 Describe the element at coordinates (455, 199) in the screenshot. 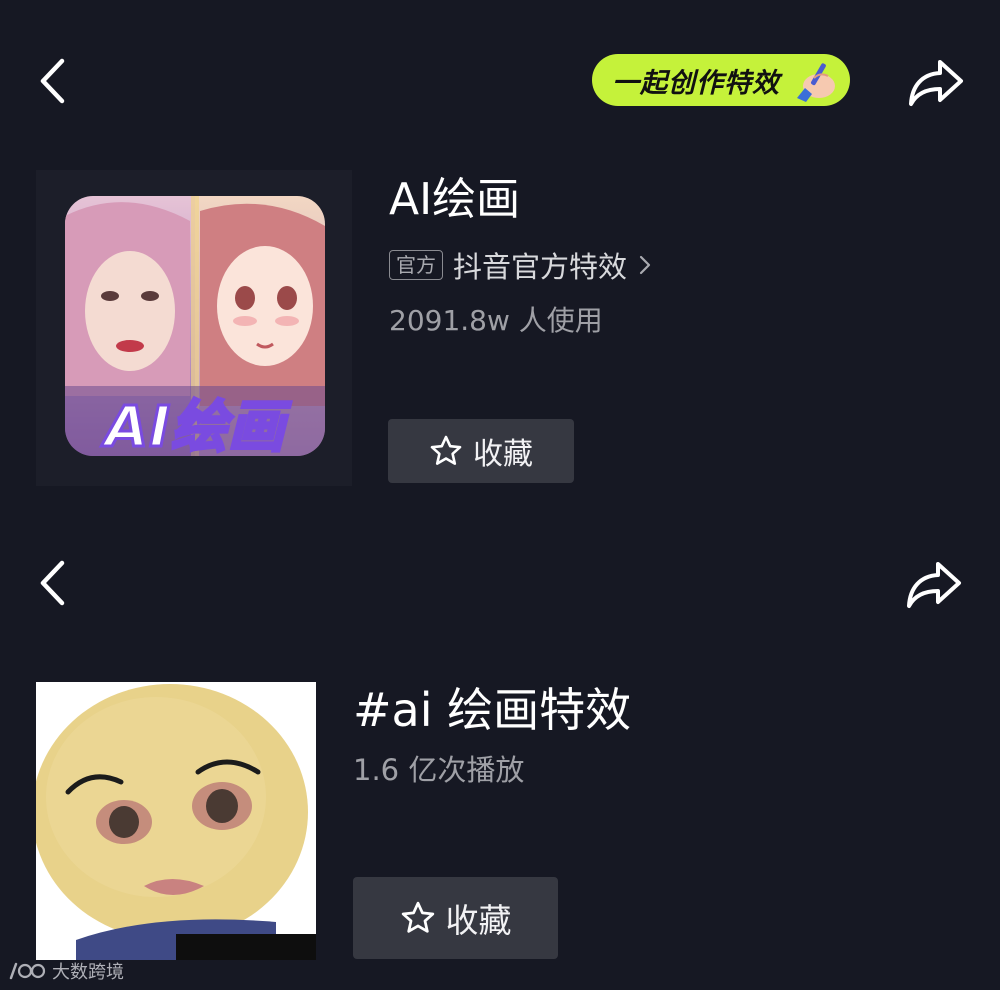

I see `effect-title: AI绘画` at that location.